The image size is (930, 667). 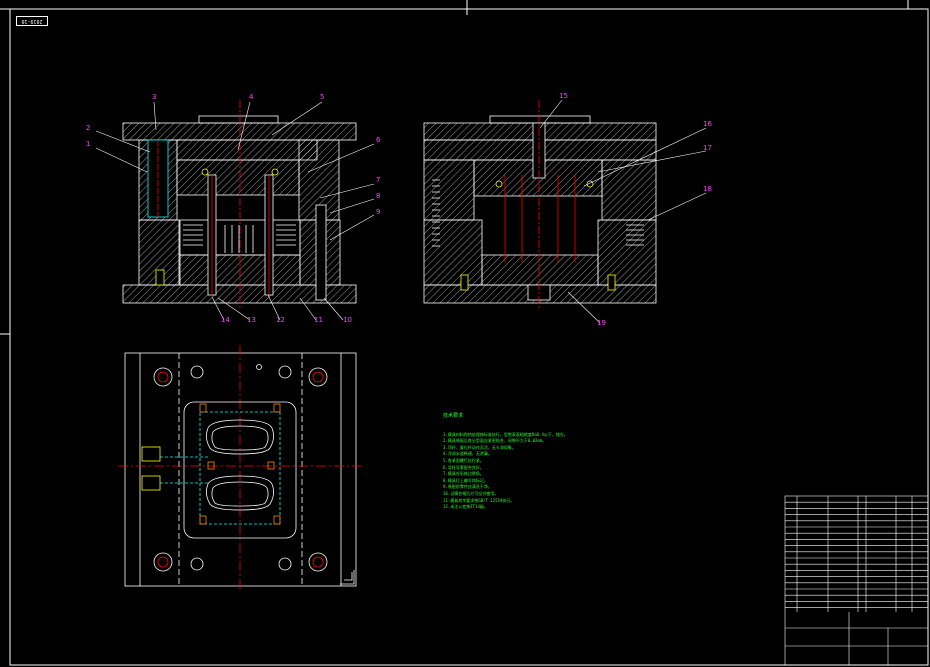 I want to click on part-label-12: 12, so click(x=280, y=320).